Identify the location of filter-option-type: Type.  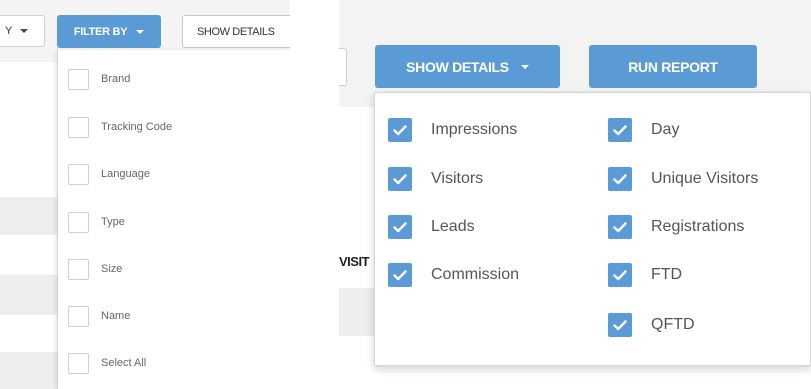
(96, 222).